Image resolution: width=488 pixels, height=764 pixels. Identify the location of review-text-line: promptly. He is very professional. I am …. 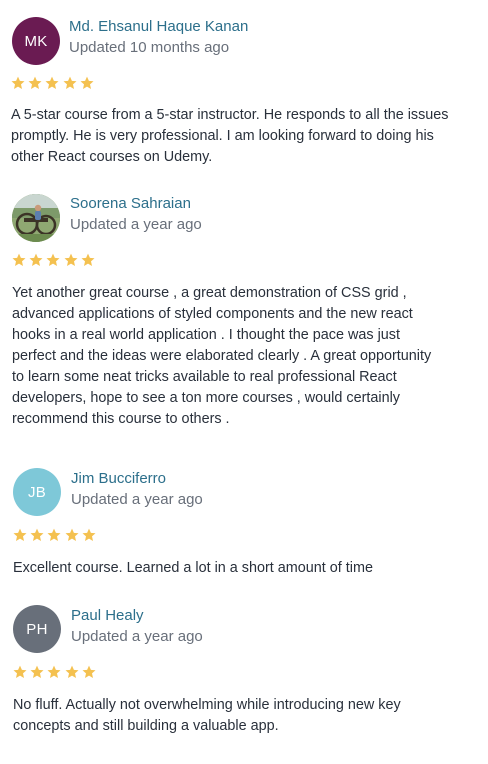
(222, 136).